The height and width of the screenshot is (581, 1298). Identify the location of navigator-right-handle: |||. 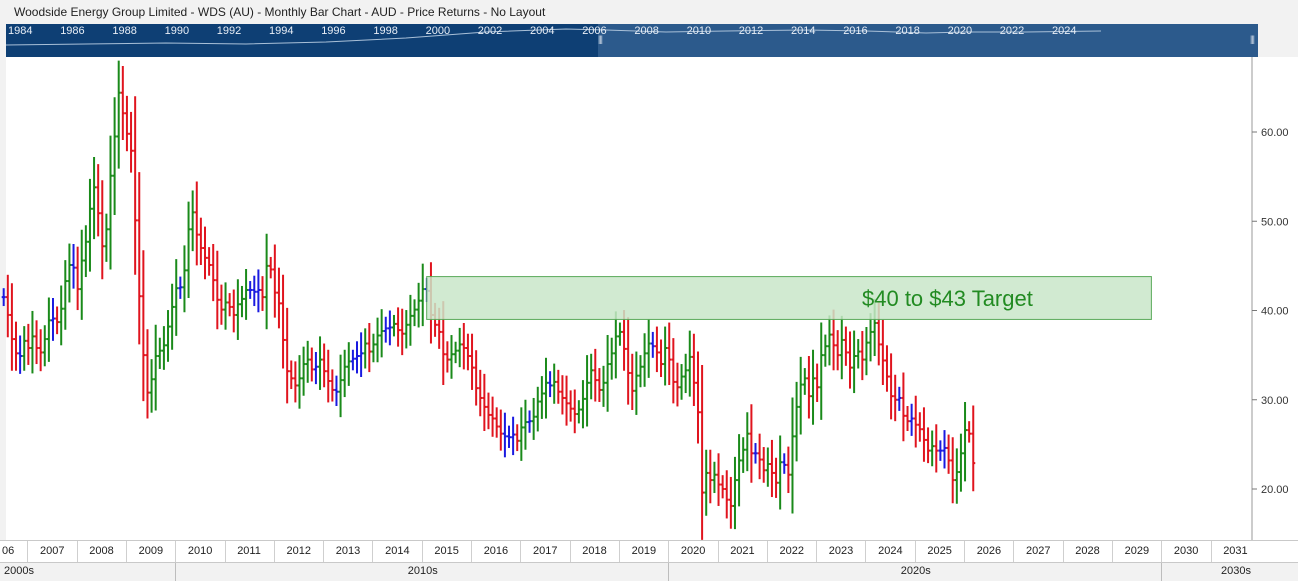
(1252, 39).